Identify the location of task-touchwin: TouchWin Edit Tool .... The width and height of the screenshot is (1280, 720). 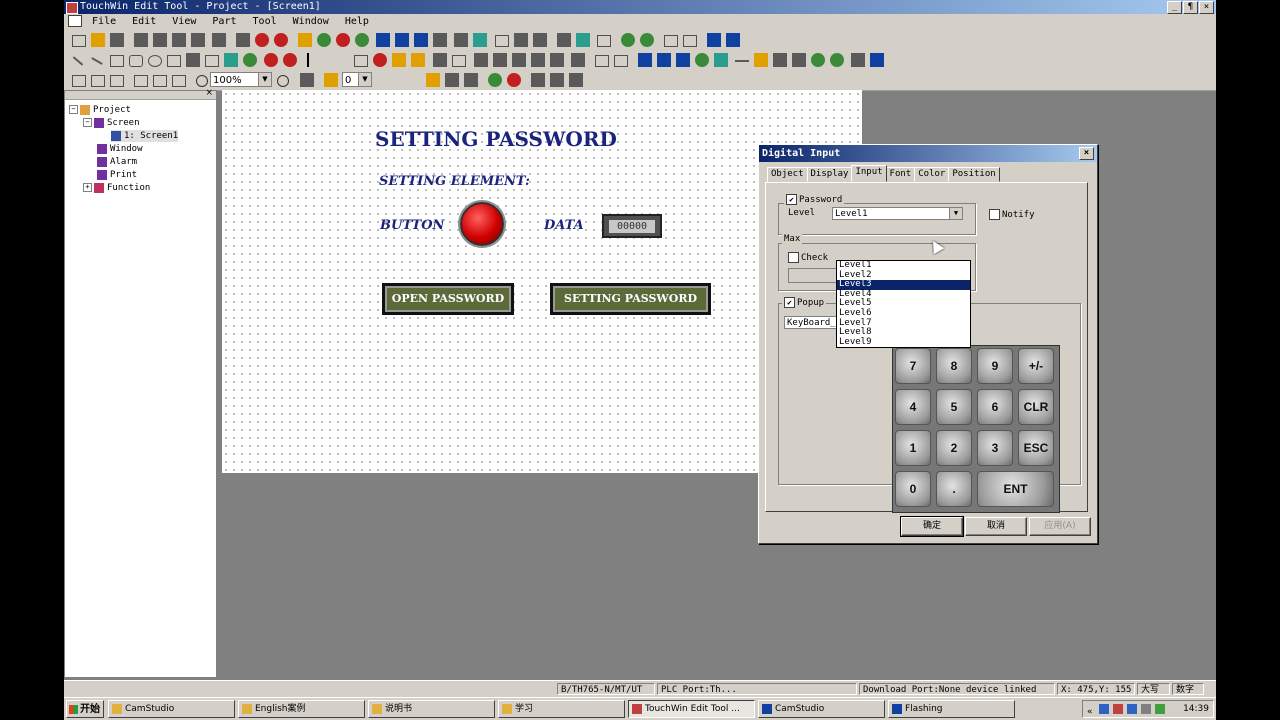
(691, 709).